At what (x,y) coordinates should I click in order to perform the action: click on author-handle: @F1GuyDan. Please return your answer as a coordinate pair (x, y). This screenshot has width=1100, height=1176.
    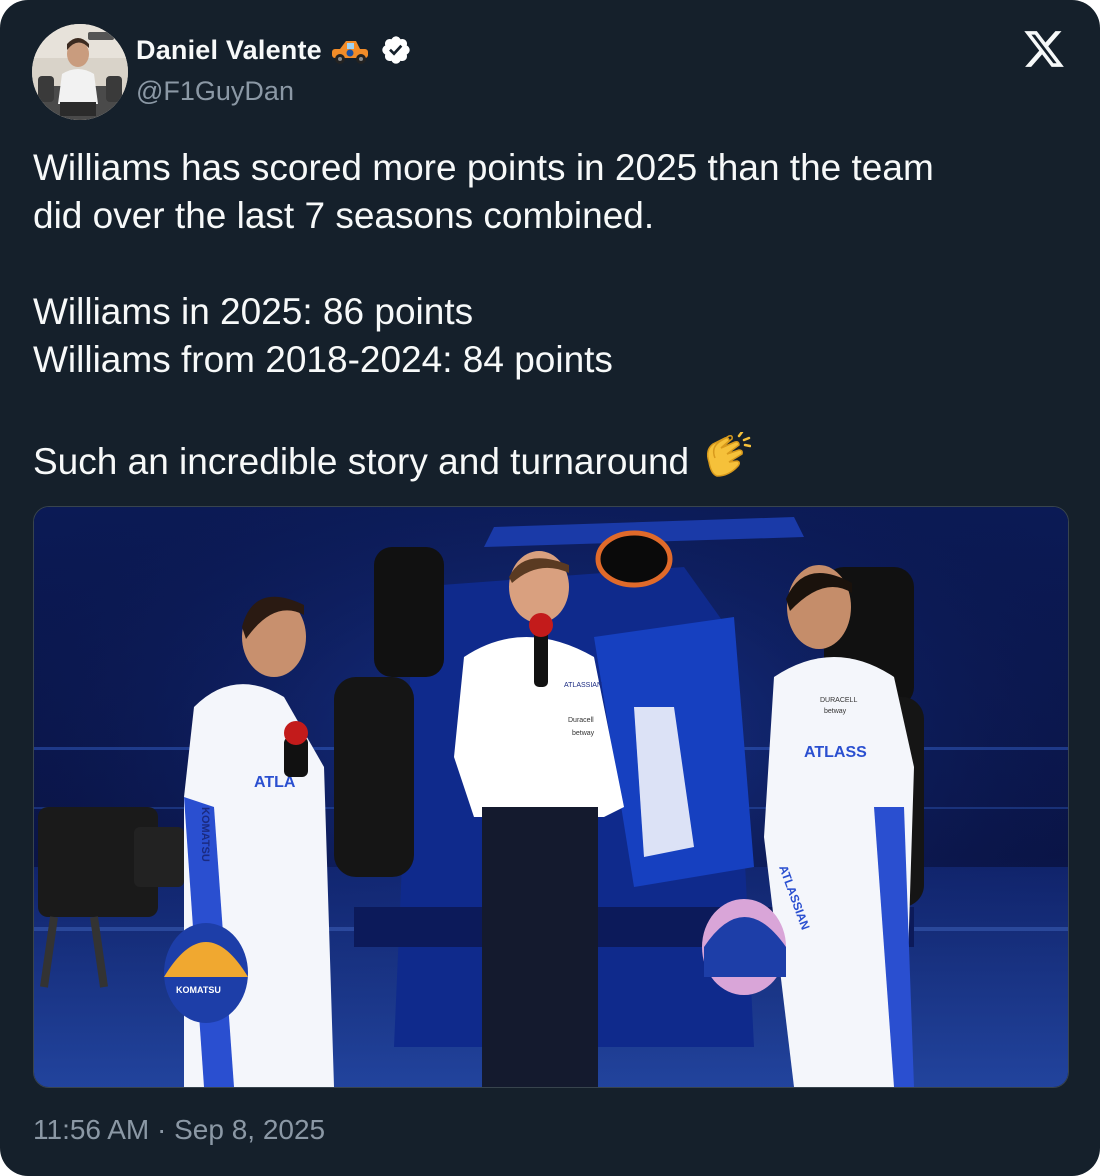
    Looking at the image, I should click on (215, 91).